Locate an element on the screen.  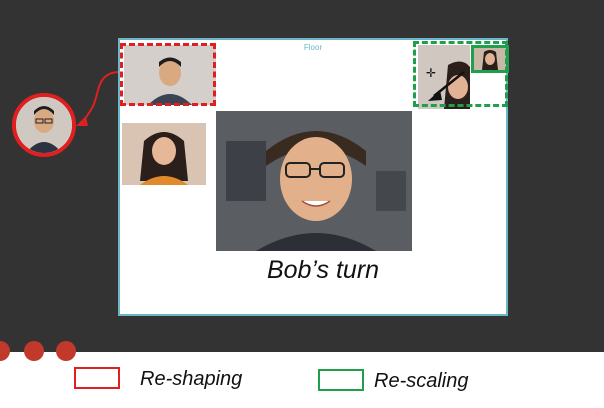
reshaping-legend-swatch is located at coordinates (97, 378).